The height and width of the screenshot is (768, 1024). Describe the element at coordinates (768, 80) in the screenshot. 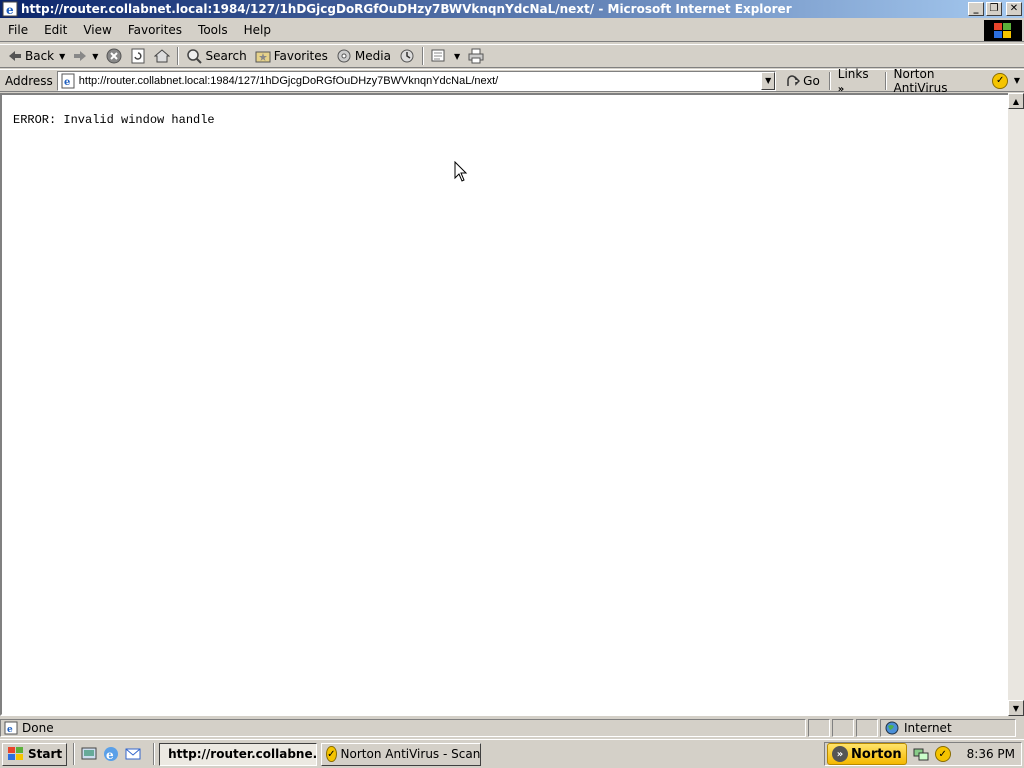

I see `address-dropdown-icon: ▼` at that location.